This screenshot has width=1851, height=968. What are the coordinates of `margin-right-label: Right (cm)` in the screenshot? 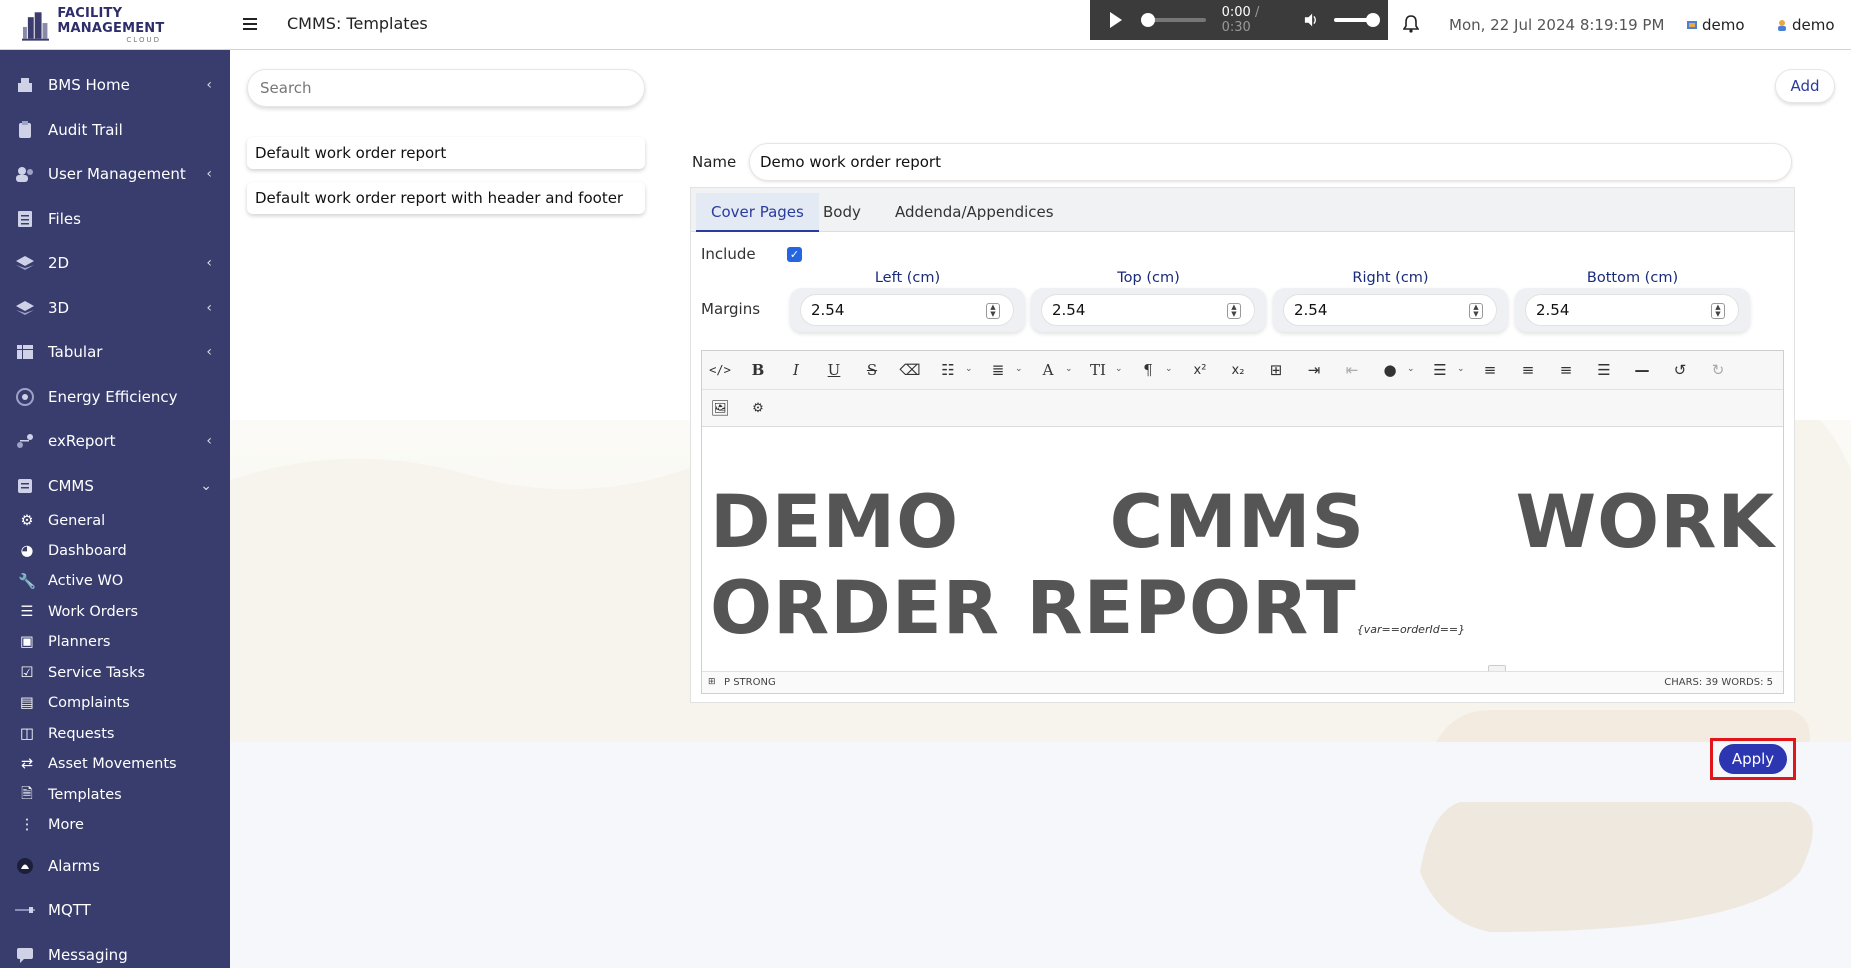 It's located at (1390, 278).